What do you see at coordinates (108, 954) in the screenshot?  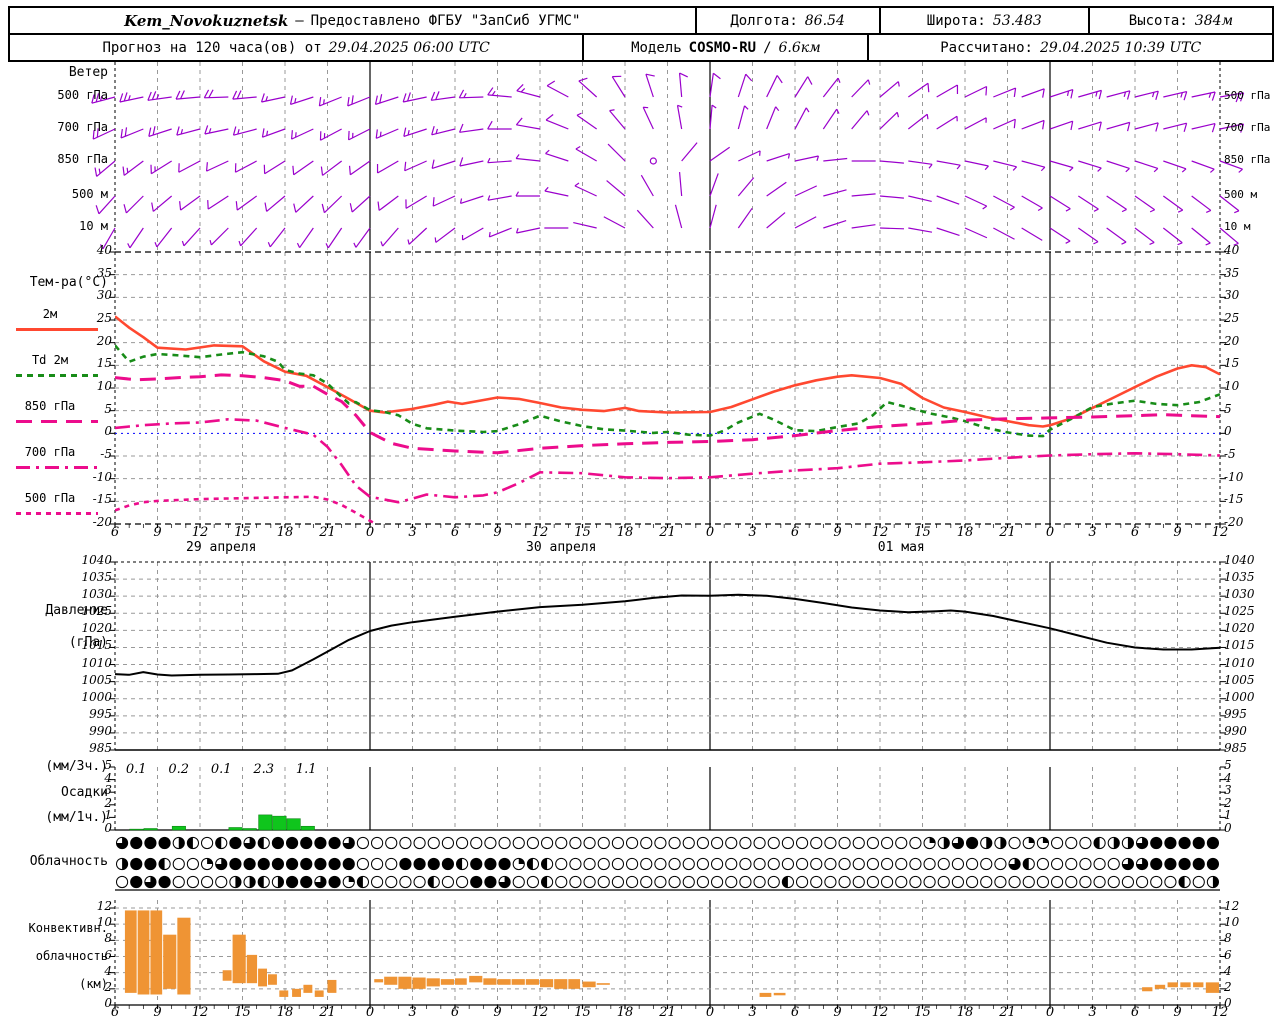 I see `conv-tick-left: 6` at bounding box center [108, 954].